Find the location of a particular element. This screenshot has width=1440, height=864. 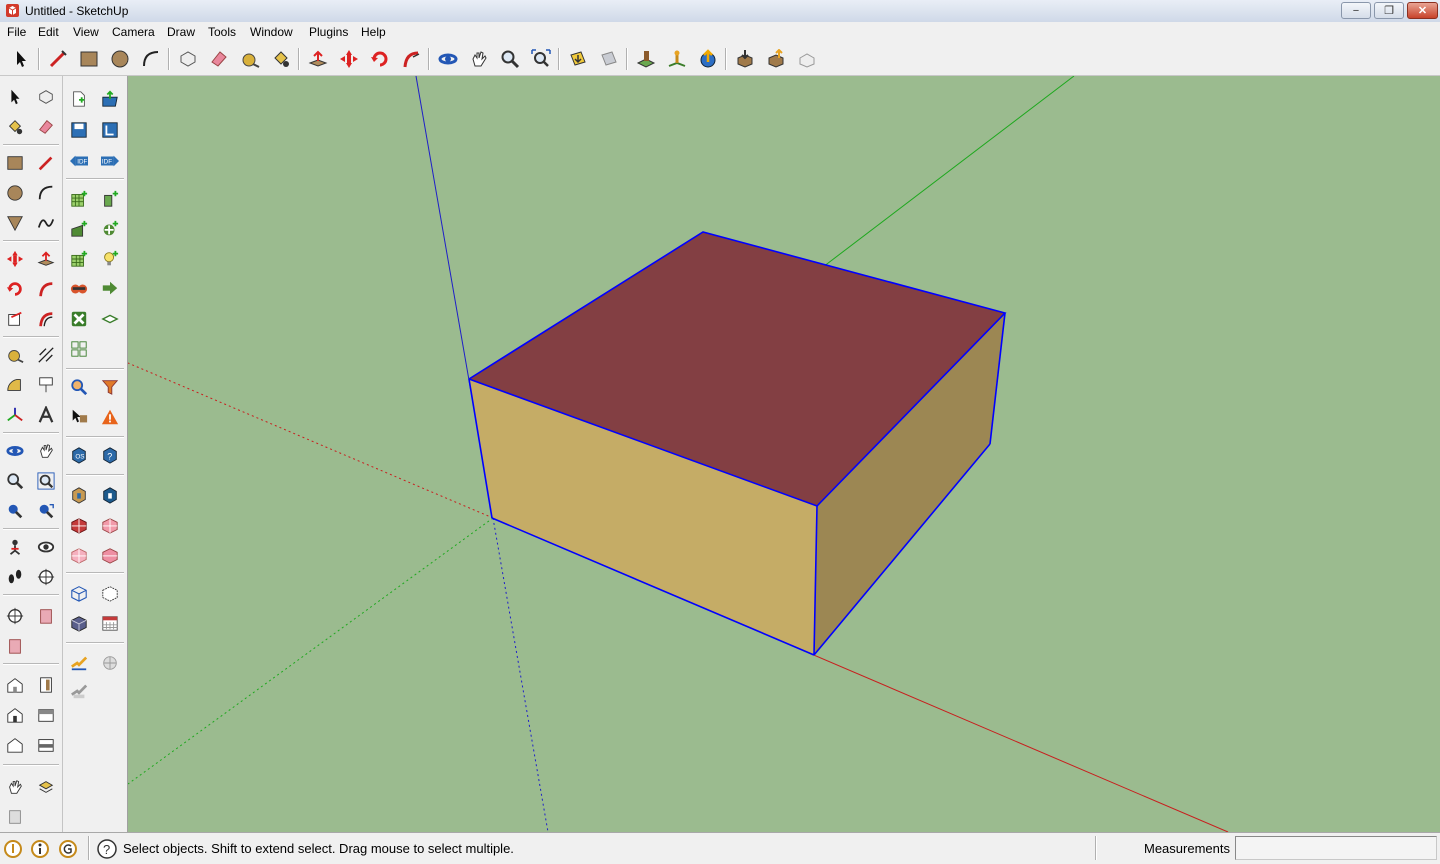

orbit-tool-icon is located at coordinates (15, 451).